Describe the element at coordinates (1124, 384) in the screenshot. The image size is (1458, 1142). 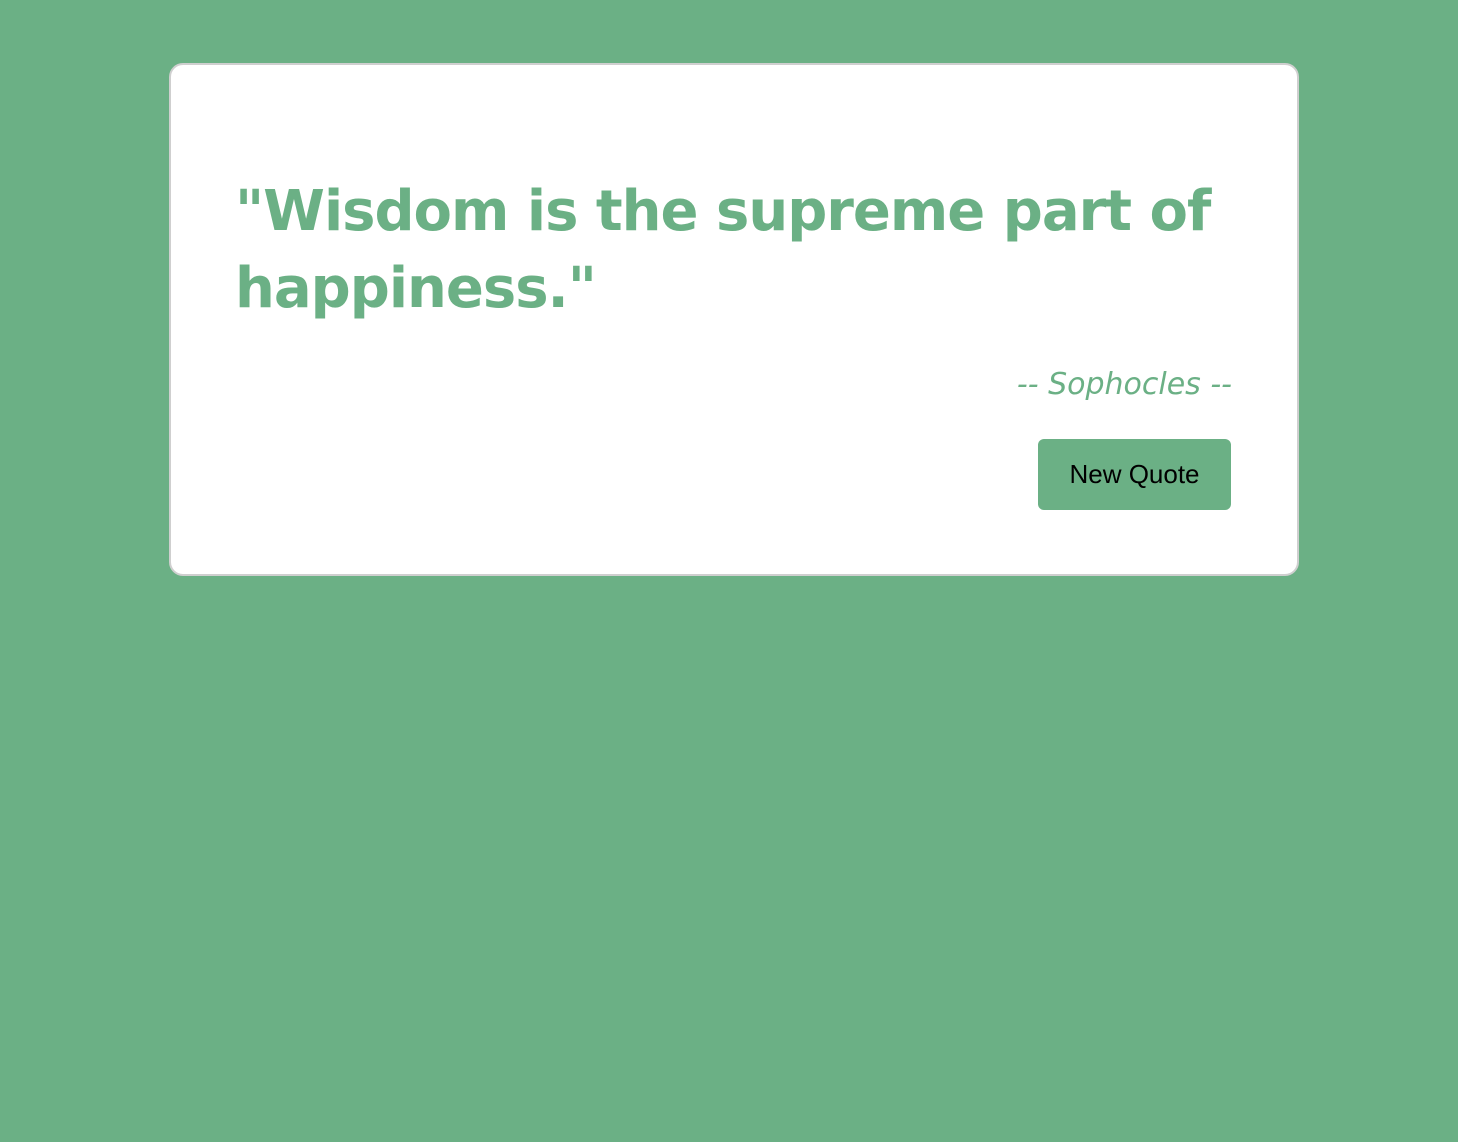
I see `quote-author: -- Sophocles --` at that location.